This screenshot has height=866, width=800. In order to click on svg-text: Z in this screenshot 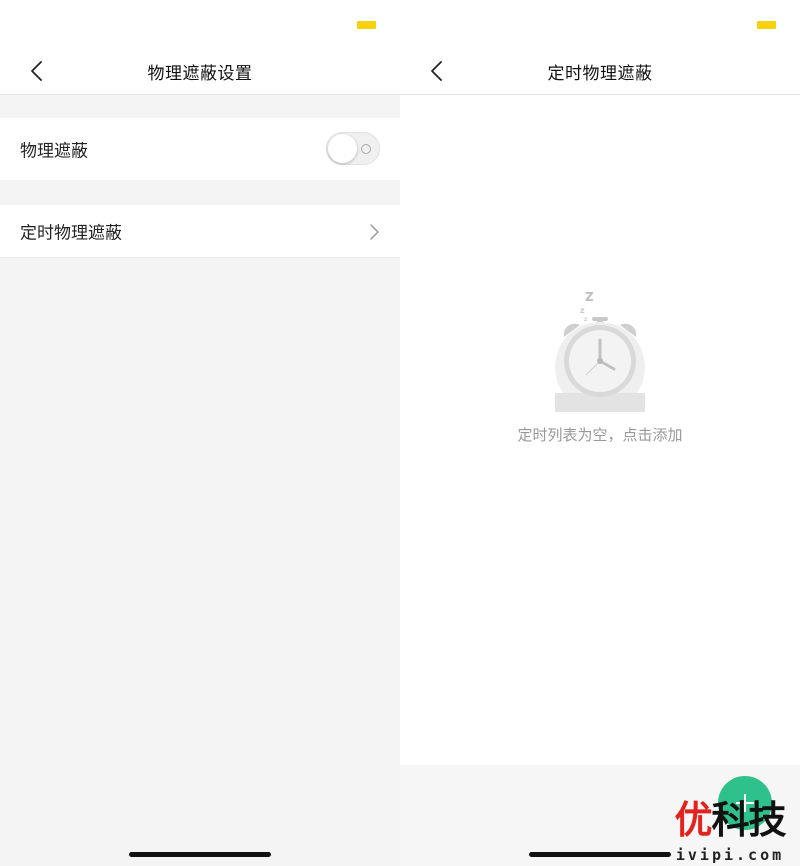, I will do `click(589, 297)`.